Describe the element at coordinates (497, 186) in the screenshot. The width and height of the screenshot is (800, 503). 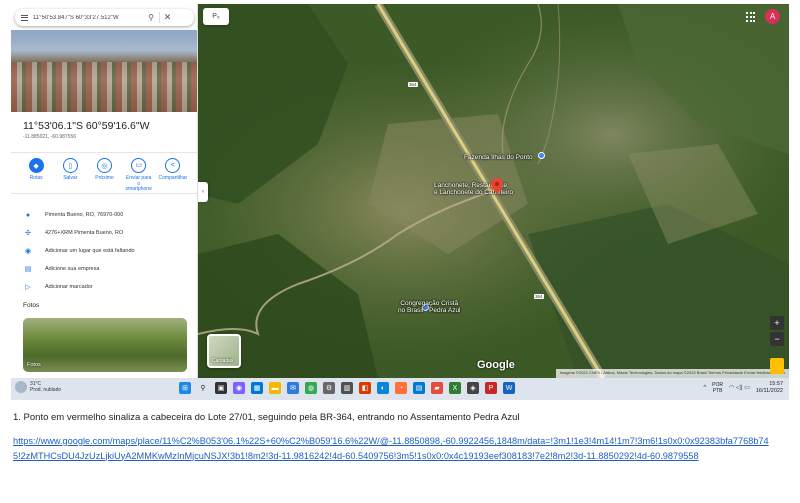
I see `red-location-pin-icon` at that location.